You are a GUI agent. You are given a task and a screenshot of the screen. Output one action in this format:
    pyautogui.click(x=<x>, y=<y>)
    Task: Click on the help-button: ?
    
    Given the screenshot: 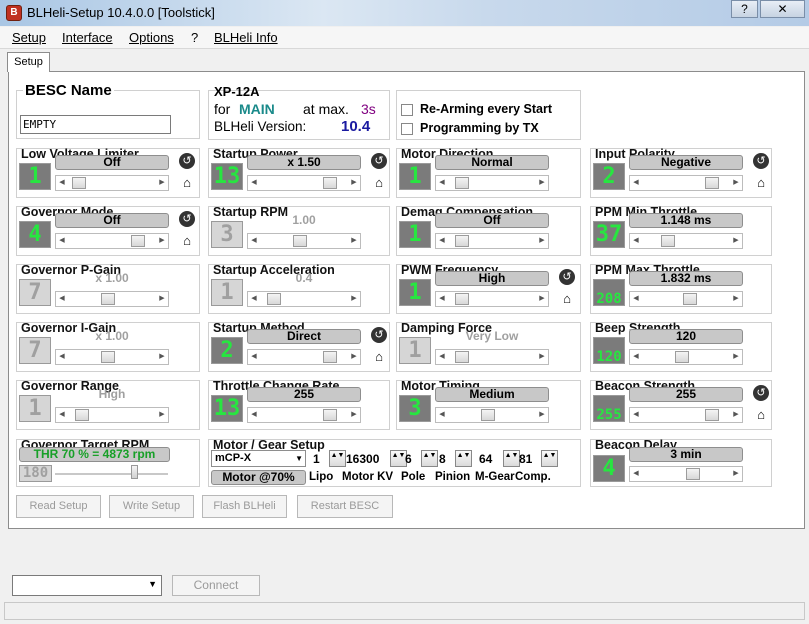 What is the action you would take?
    pyautogui.click(x=744, y=9)
    